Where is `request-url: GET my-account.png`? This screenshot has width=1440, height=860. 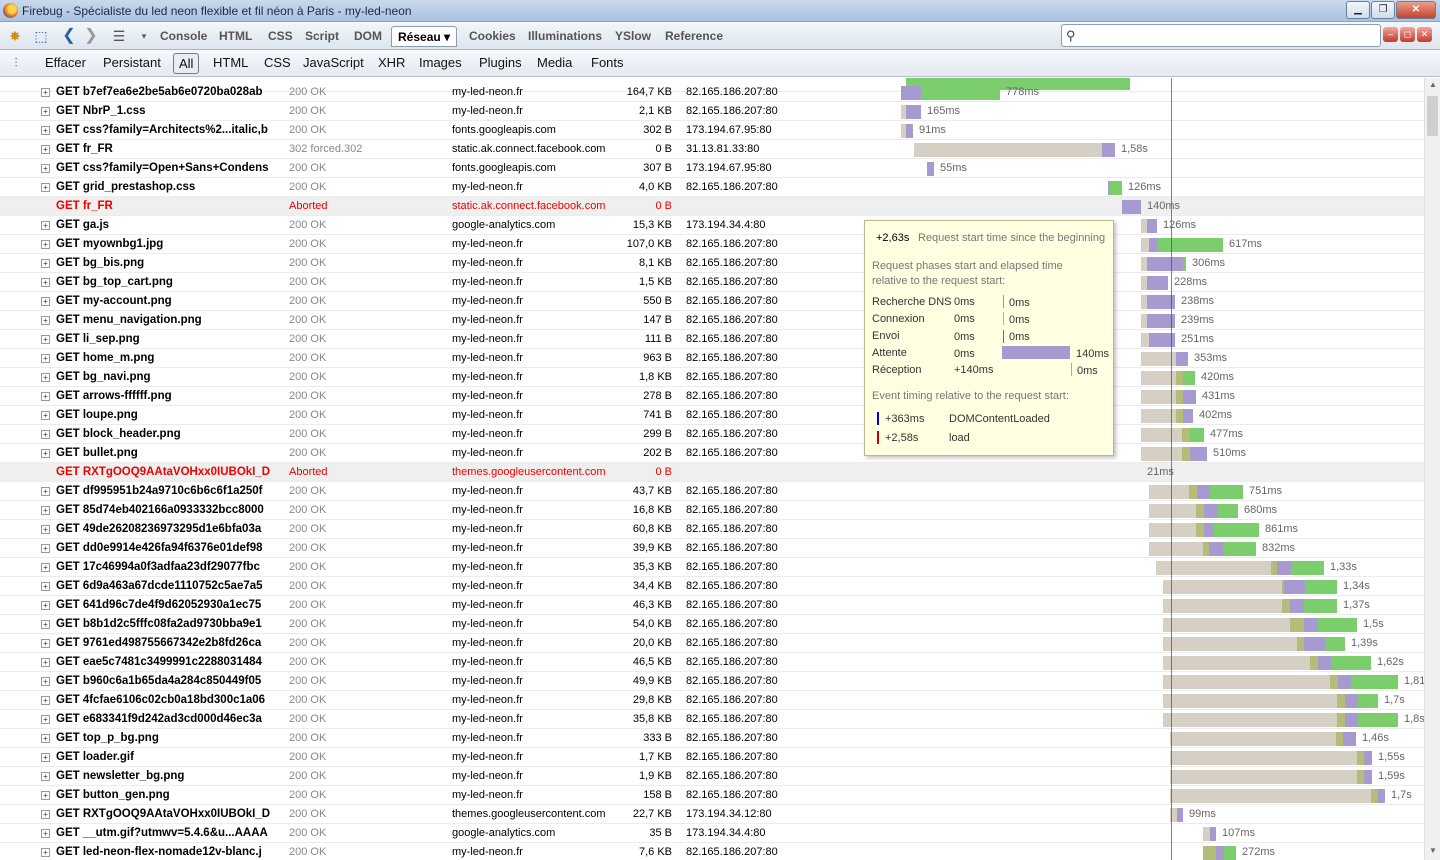 request-url: GET my-account.png is located at coordinates (163, 301).